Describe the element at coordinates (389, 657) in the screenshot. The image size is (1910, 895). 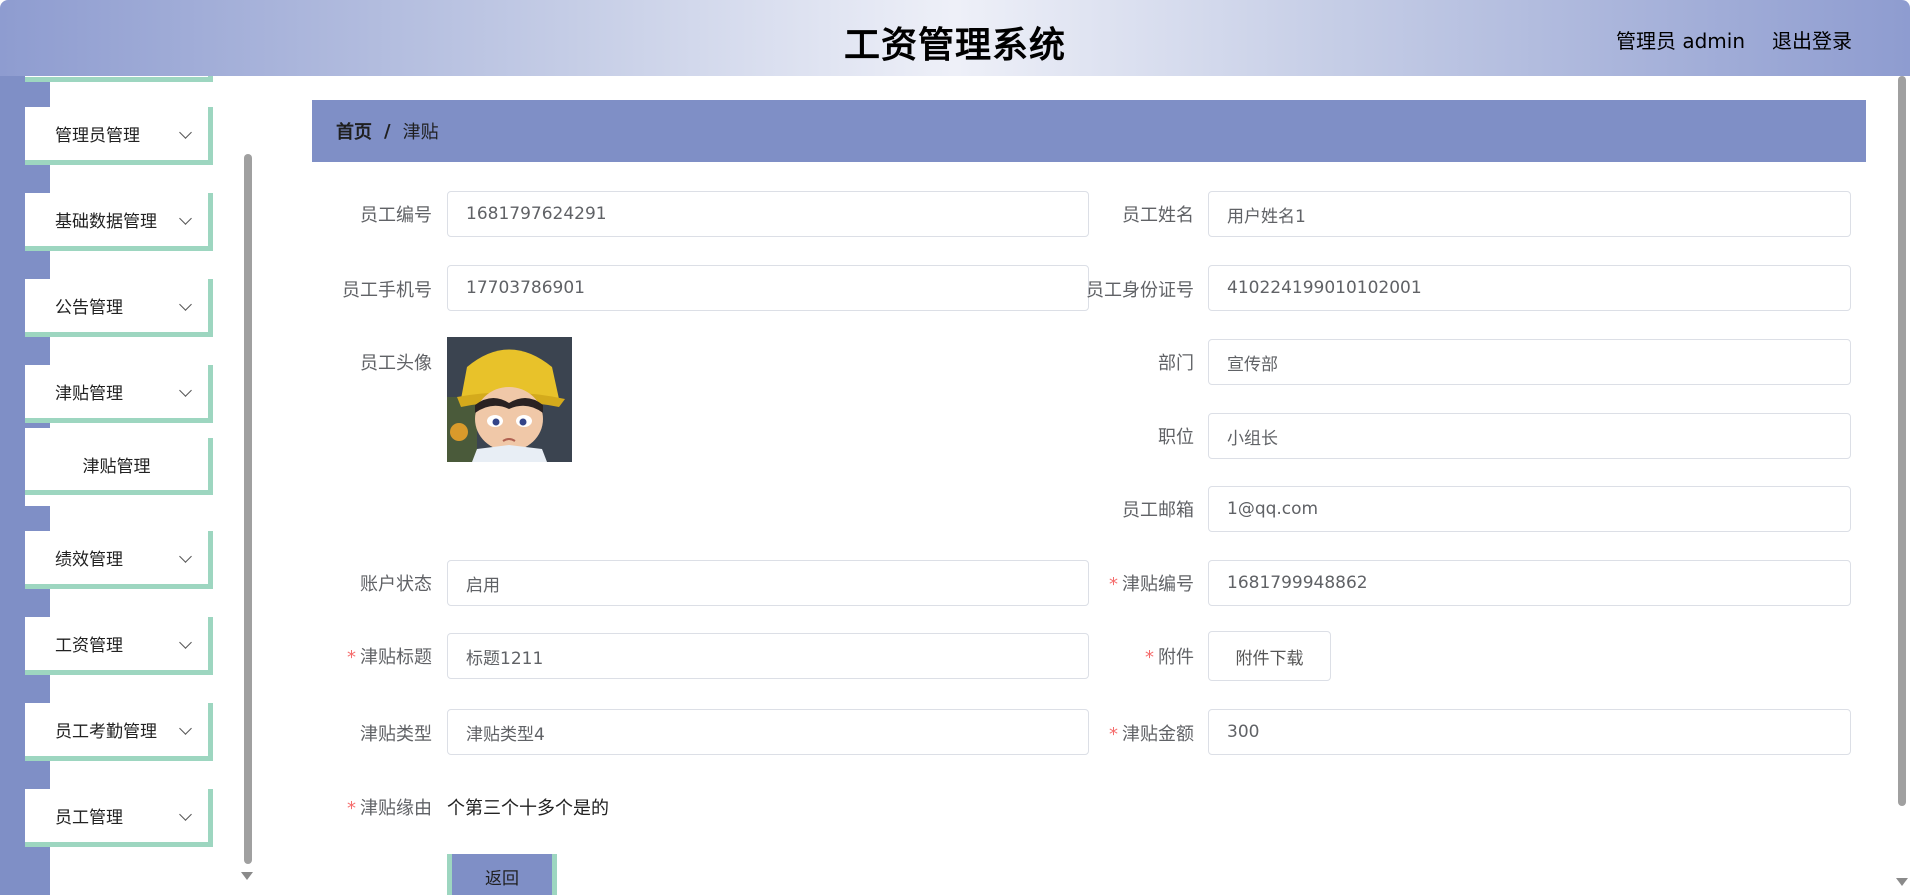
I see `allowance-title-label: * 津贴标题` at that location.